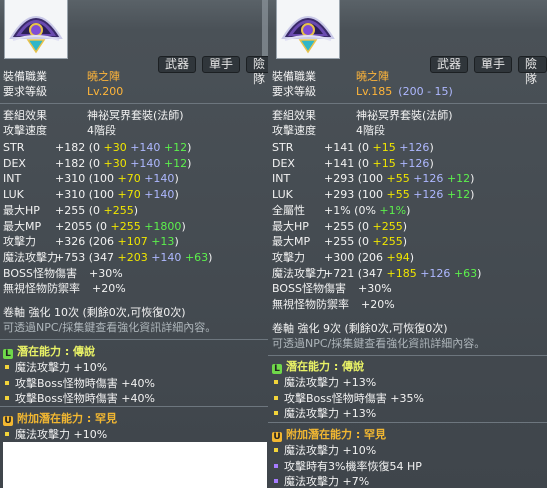 The height and width of the screenshot is (488, 547). I want to click on stat-row: INT +293 (100 +55 +126 +12), so click(373, 179).